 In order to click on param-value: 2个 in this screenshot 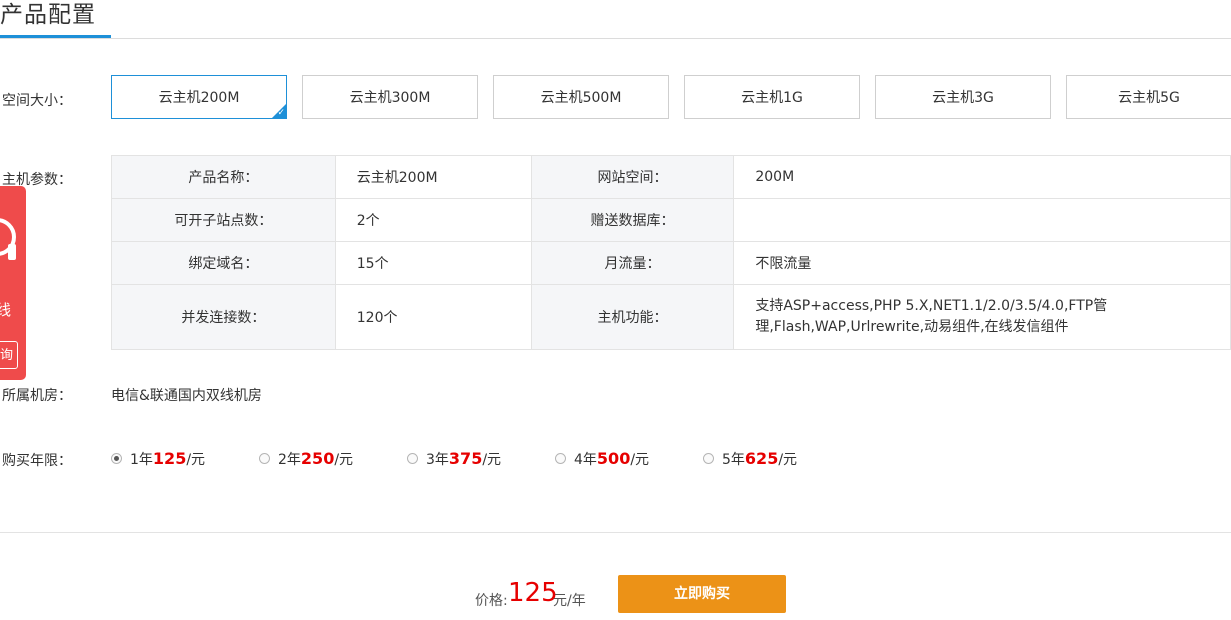, I will do `click(433, 220)`.